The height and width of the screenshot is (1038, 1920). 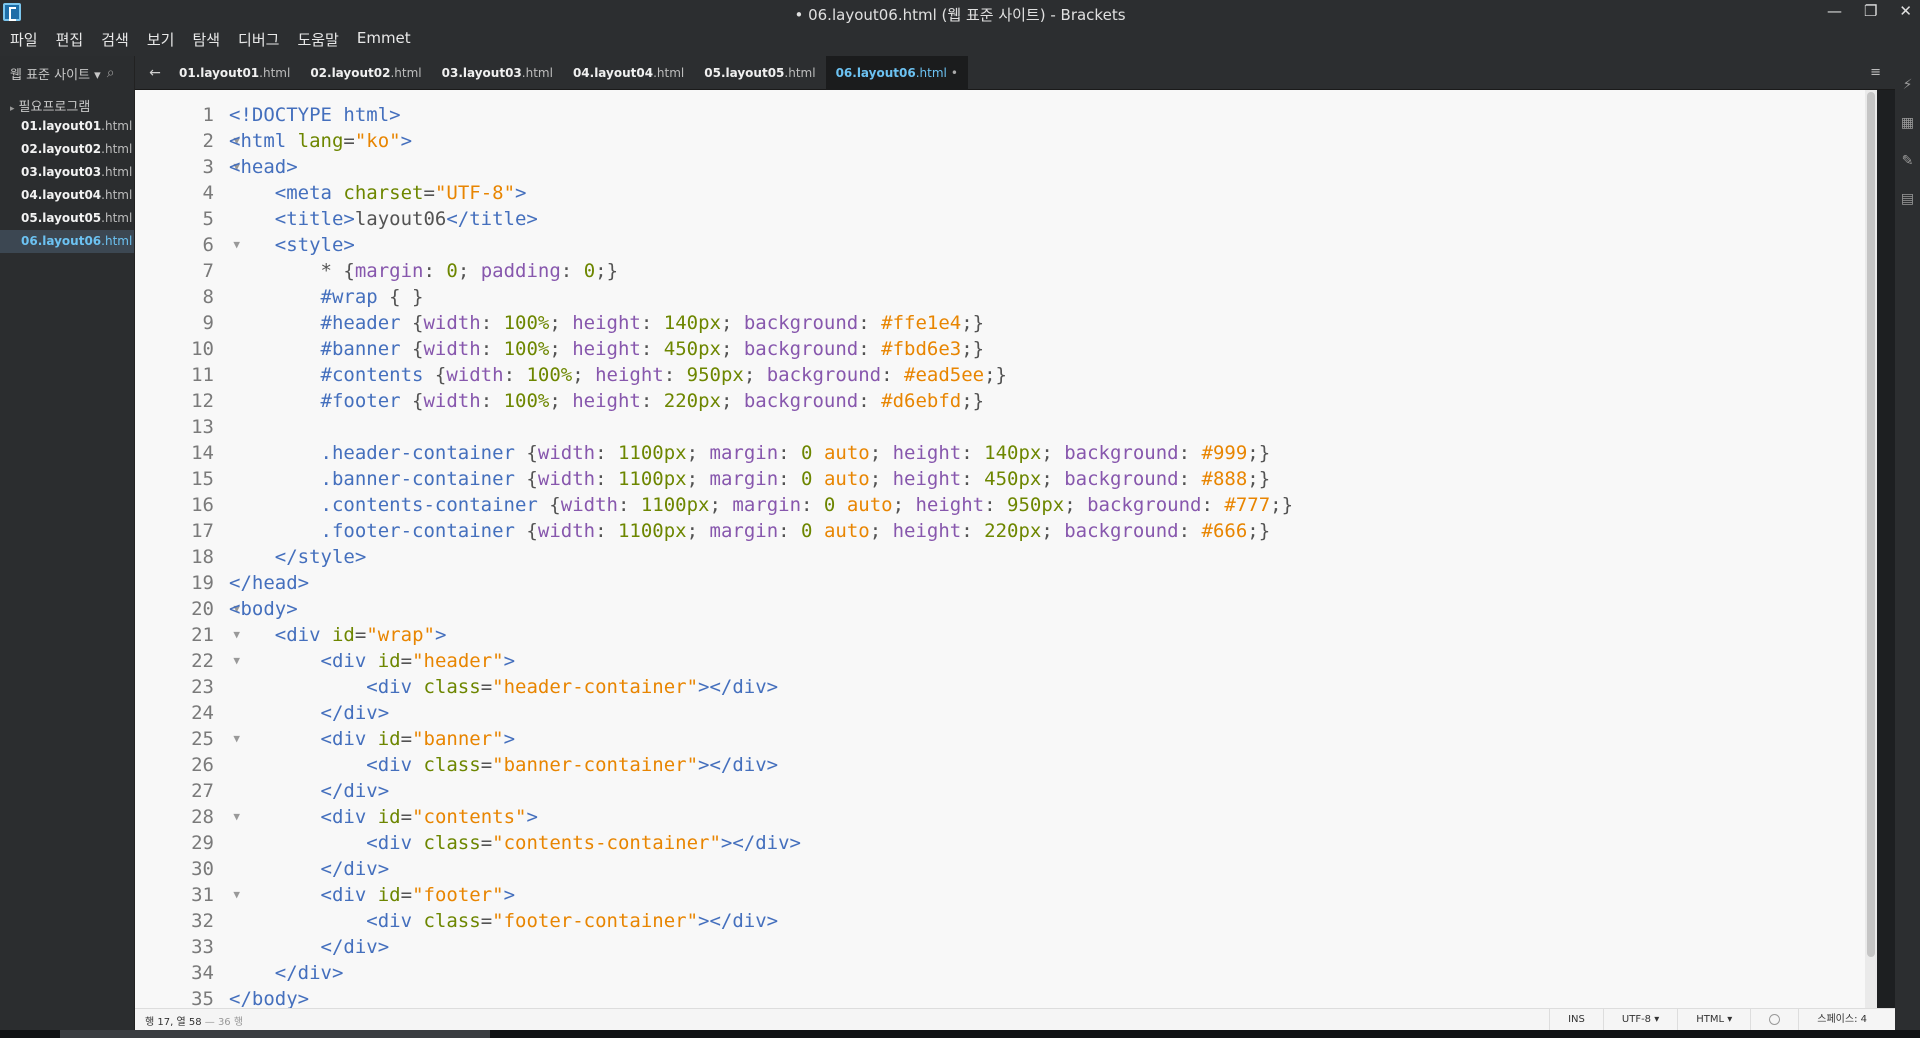 I want to click on minimize-button: —, so click(x=1834, y=11).